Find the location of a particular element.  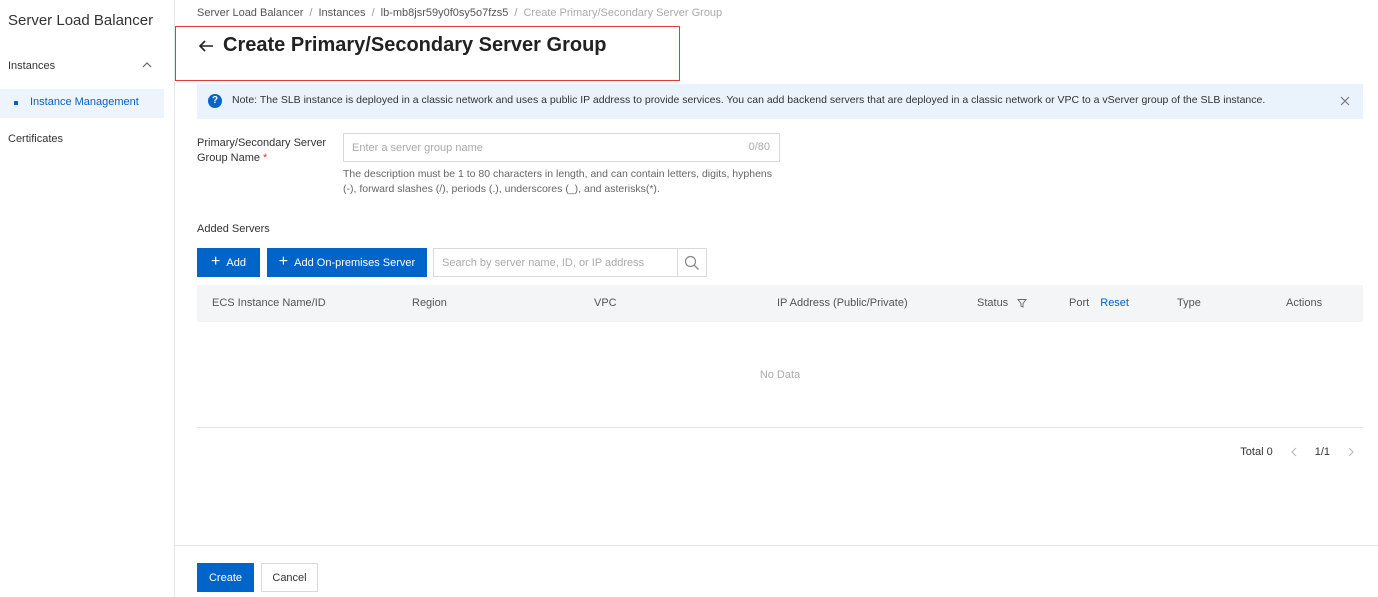

sidebar-item-instance-management: Instance Management is located at coordinates (82, 103).